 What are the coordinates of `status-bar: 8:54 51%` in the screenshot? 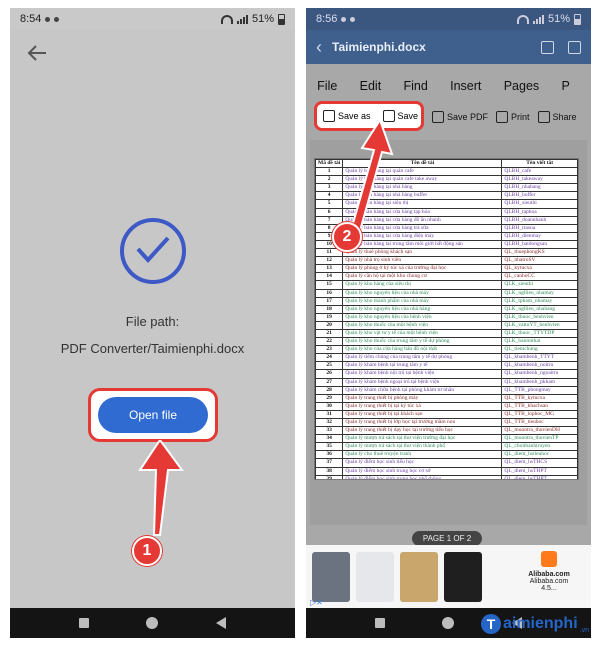 It's located at (152, 19).